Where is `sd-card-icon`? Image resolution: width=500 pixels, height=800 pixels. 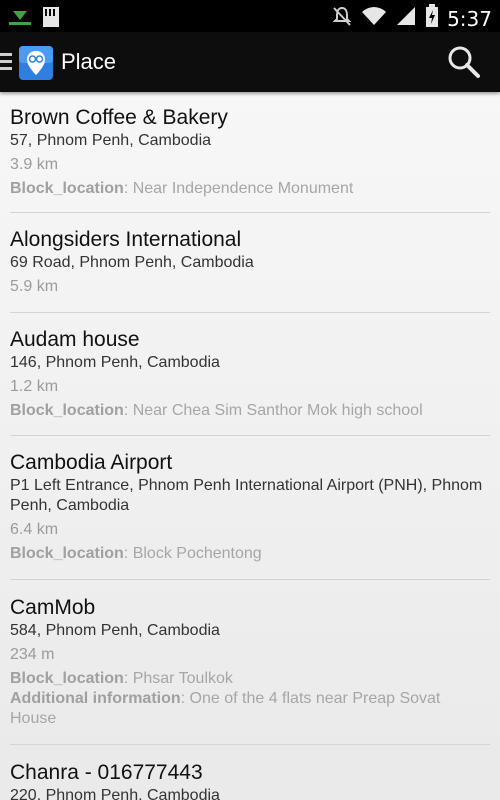 sd-card-icon is located at coordinates (51, 19).